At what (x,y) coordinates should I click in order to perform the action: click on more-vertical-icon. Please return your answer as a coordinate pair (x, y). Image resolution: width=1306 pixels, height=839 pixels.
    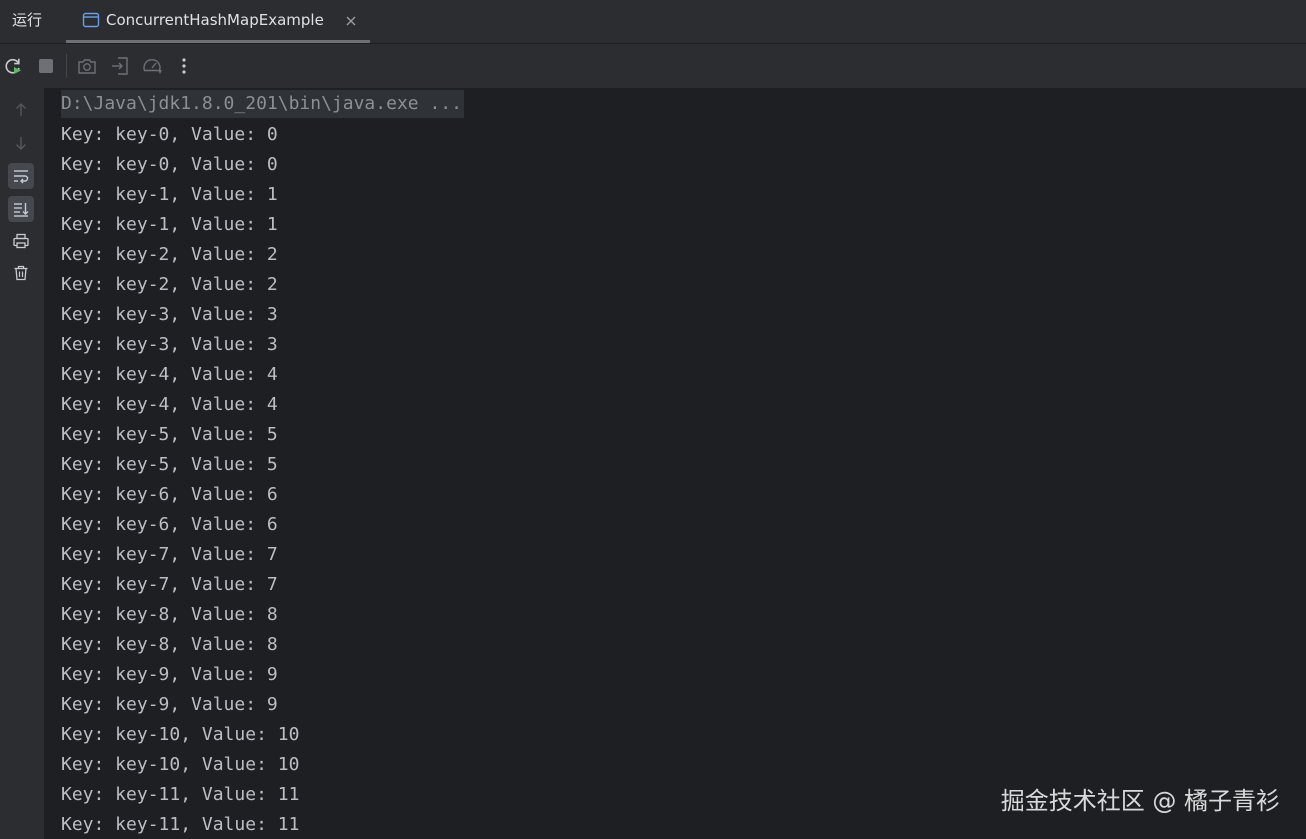
    Looking at the image, I should click on (184, 66).